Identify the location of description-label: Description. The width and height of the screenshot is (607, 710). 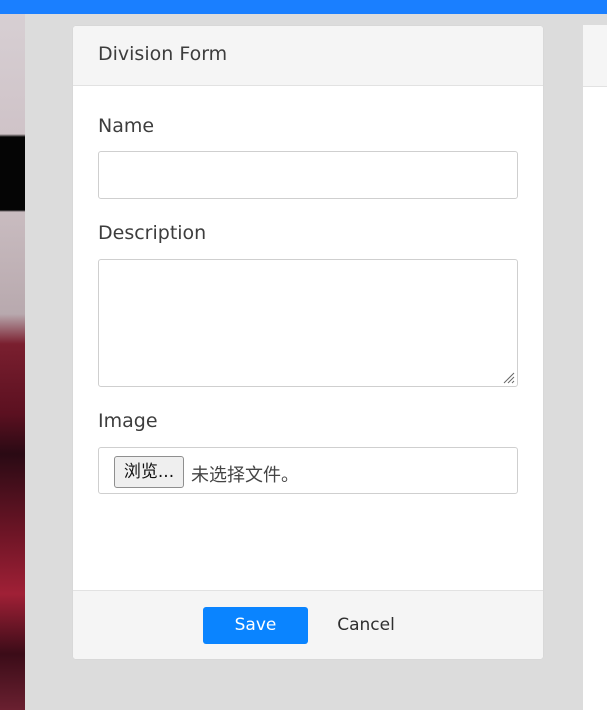
(152, 233).